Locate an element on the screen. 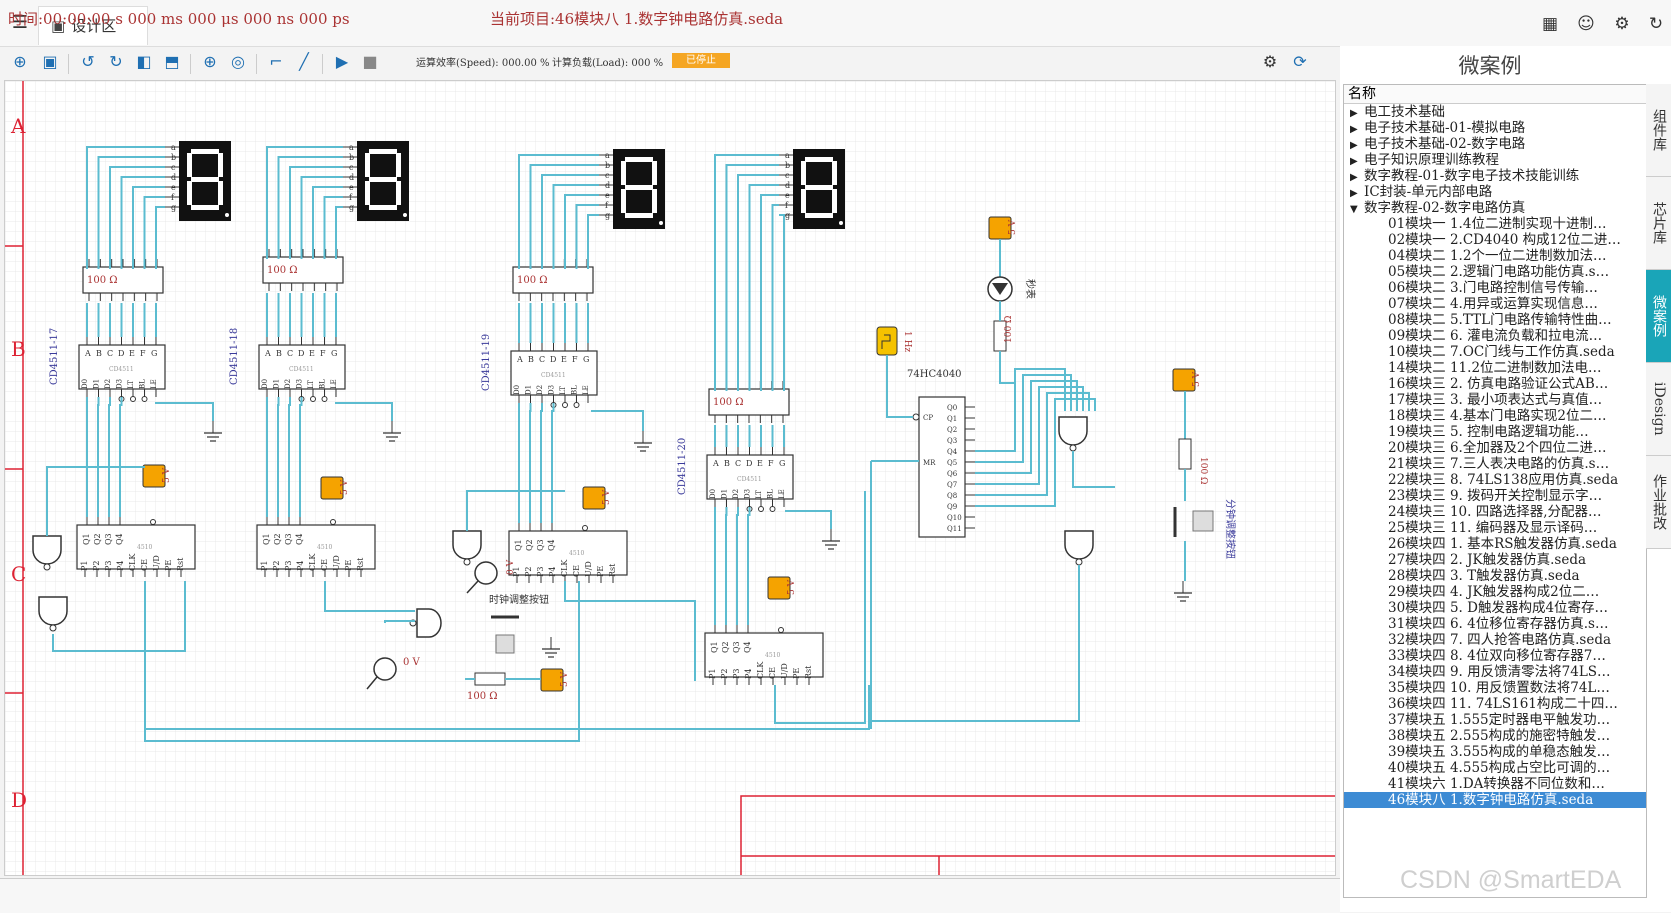 The image size is (1671, 913). vtab-3: iDesign is located at coordinates (1658, 409).